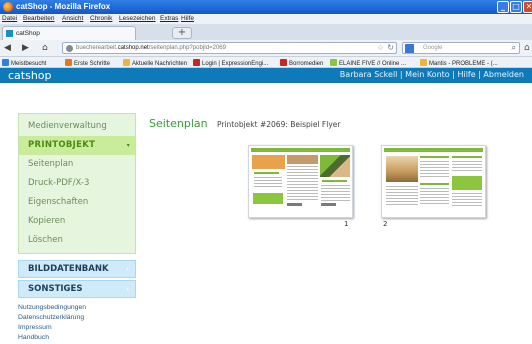 This screenshot has width=532, height=344. I want to click on search-icon: ⌕, so click(514, 48).